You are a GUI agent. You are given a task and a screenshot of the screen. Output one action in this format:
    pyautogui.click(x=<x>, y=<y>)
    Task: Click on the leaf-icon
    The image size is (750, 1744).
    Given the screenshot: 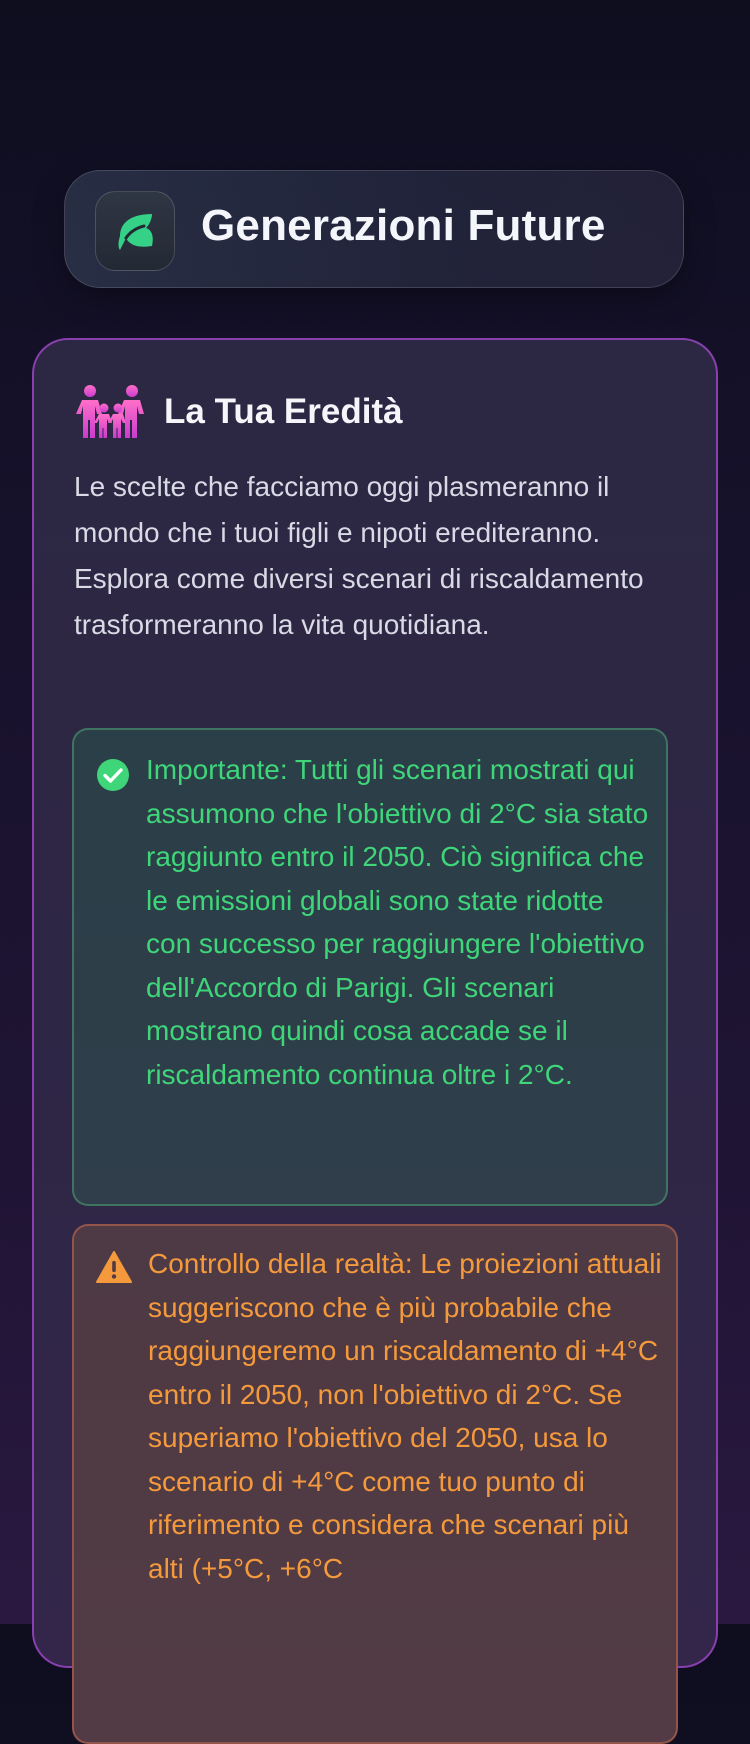 What is the action you would take?
    pyautogui.click(x=135, y=232)
    